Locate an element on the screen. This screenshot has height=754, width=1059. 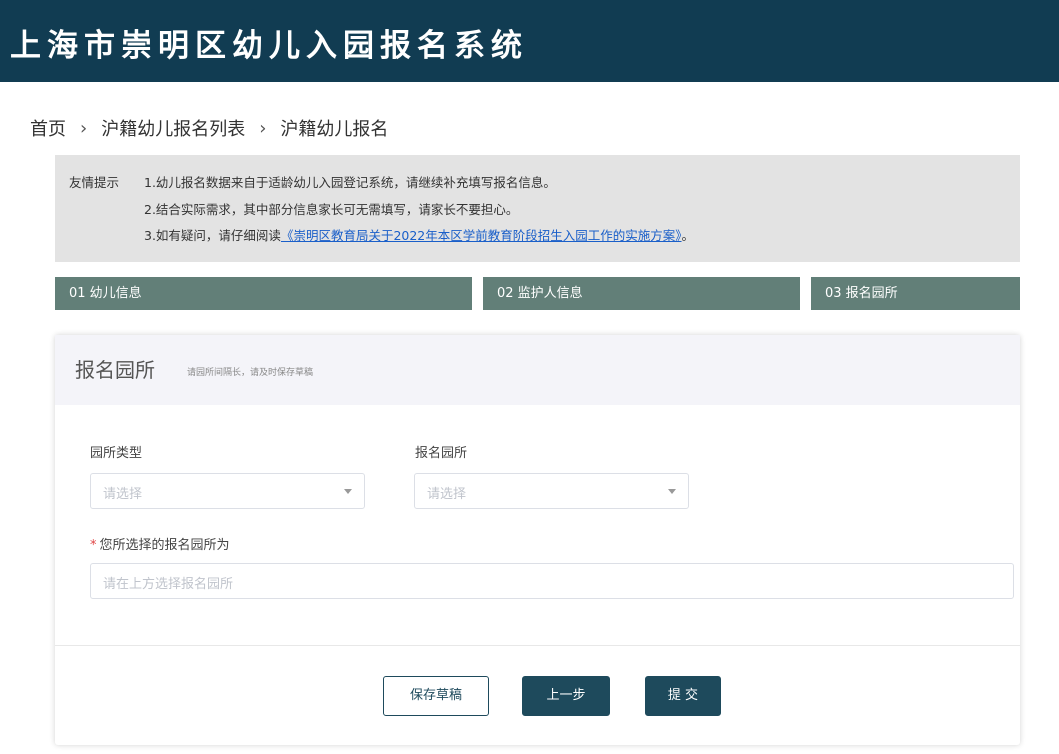
step-2: 02 监护人信息 is located at coordinates (641, 293).